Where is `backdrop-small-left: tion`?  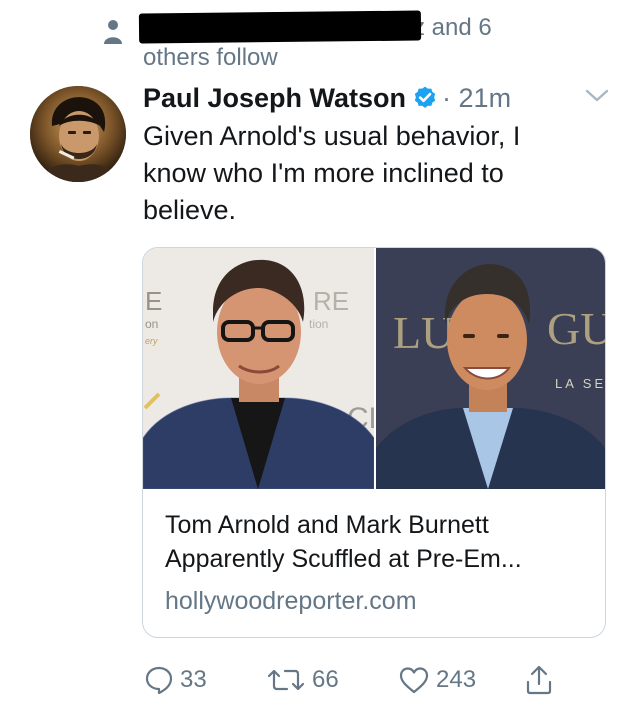 backdrop-small-left: tion is located at coordinates (318, 324).